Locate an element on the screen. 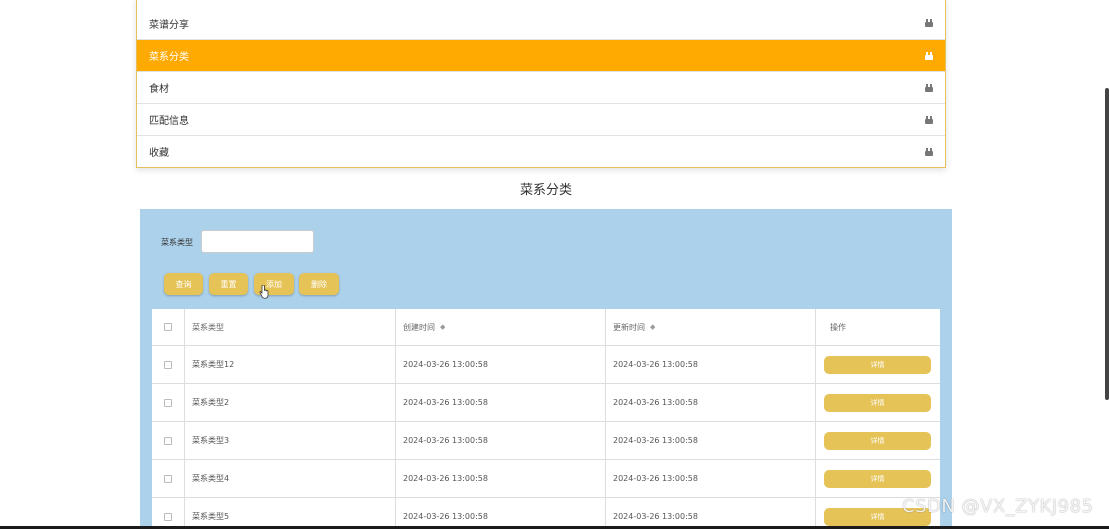 Image resolution: width=1109 pixels, height=529 pixels. query-button: 查询 is located at coordinates (183, 284).